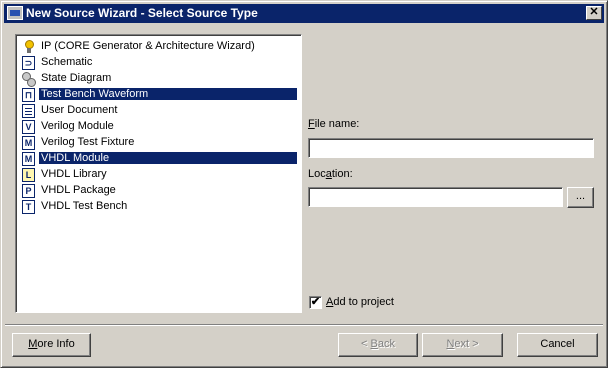 This screenshot has height=368, width=608. What do you see at coordinates (315, 302) in the screenshot?
I see `add-to-project-checkbox: ✔` at bounding box center [315, 302].